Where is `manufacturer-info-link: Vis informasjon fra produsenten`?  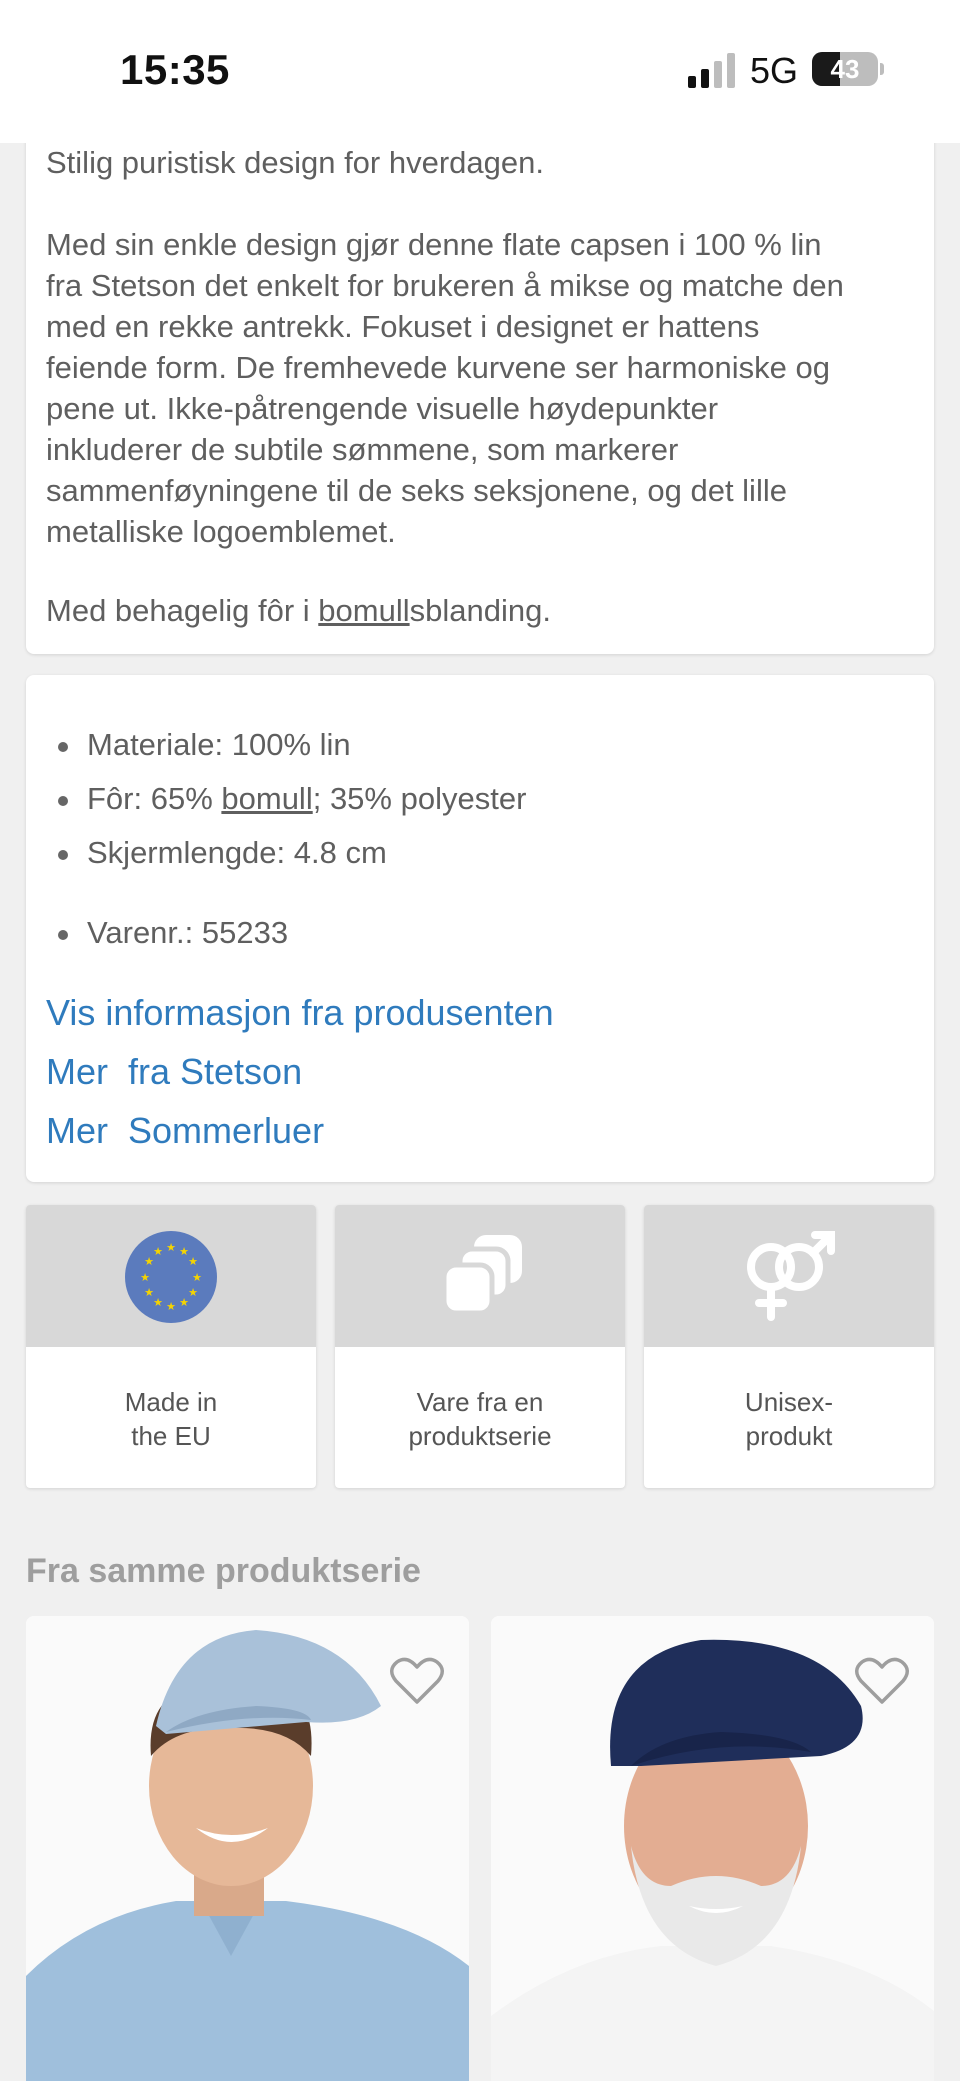 manufacturer-info-link: Vis informasjon fra produsenten is located at coordinates (300, 1013).